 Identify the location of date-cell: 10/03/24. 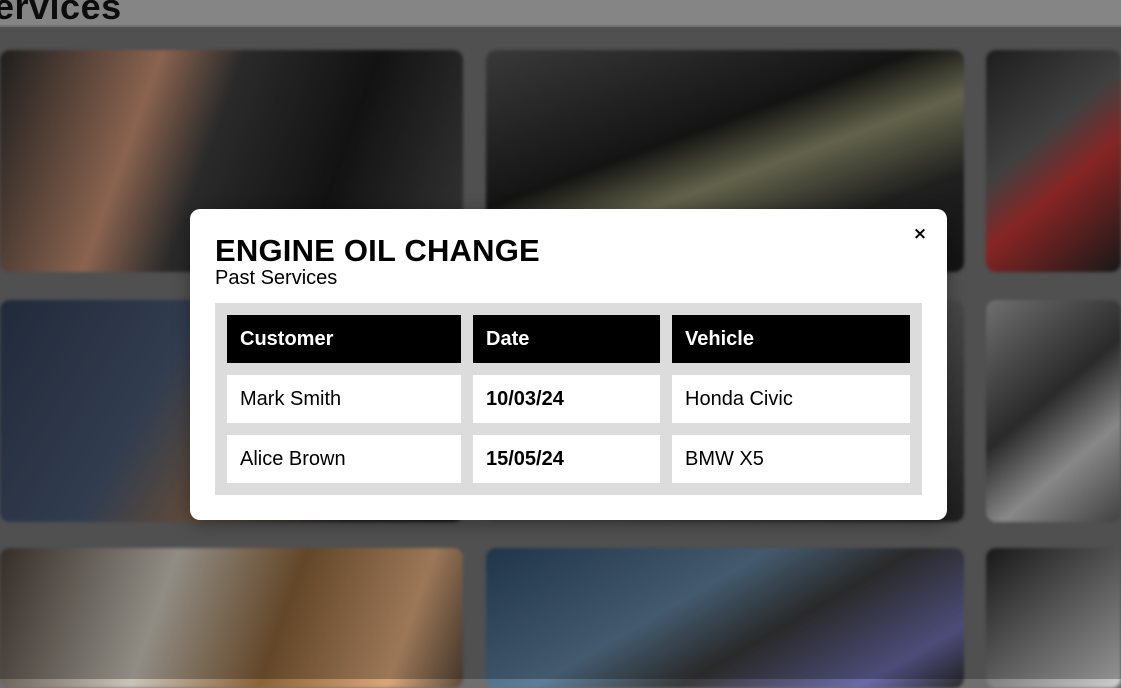
(566, 399).